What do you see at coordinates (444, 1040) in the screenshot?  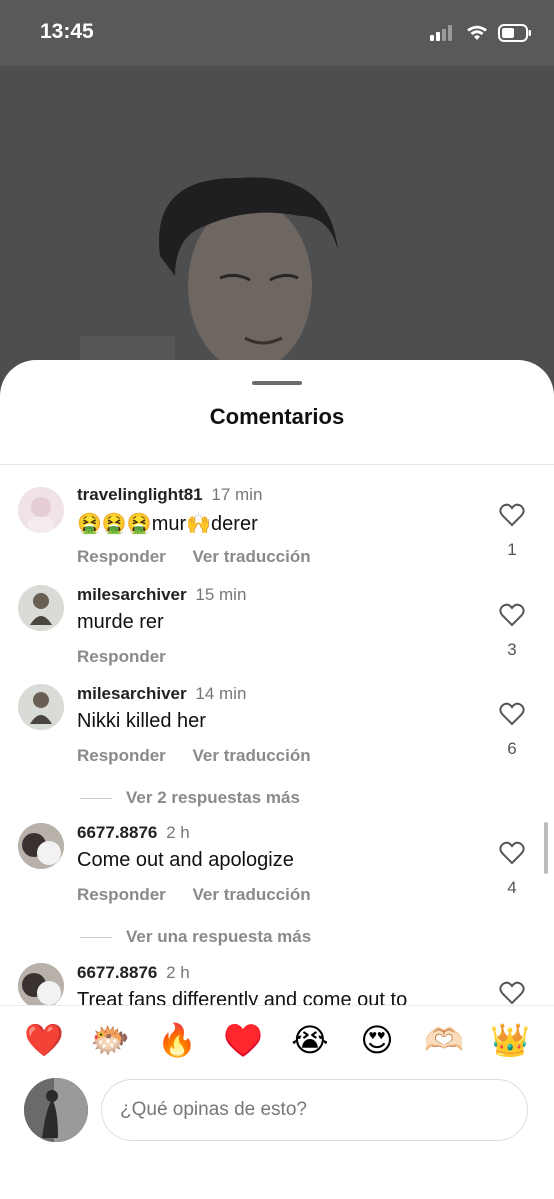 I see `reaction-heart-hands: 🫶🏻` at bounding box center [444, 1040].